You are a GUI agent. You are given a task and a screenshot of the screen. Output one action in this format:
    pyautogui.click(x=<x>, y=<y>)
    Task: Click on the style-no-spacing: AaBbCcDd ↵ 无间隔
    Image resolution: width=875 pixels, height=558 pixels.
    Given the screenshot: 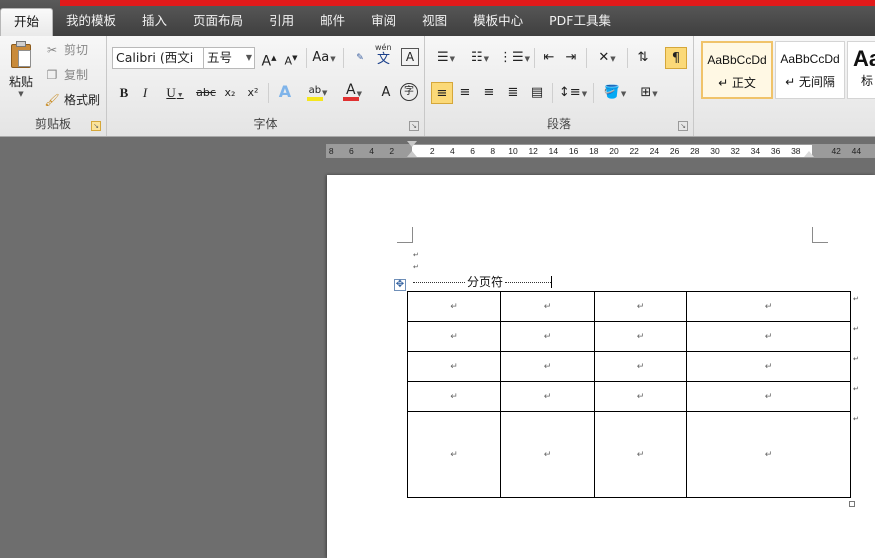 What is the action you would take?
    pyautogui.click(x=810, y=70)
    